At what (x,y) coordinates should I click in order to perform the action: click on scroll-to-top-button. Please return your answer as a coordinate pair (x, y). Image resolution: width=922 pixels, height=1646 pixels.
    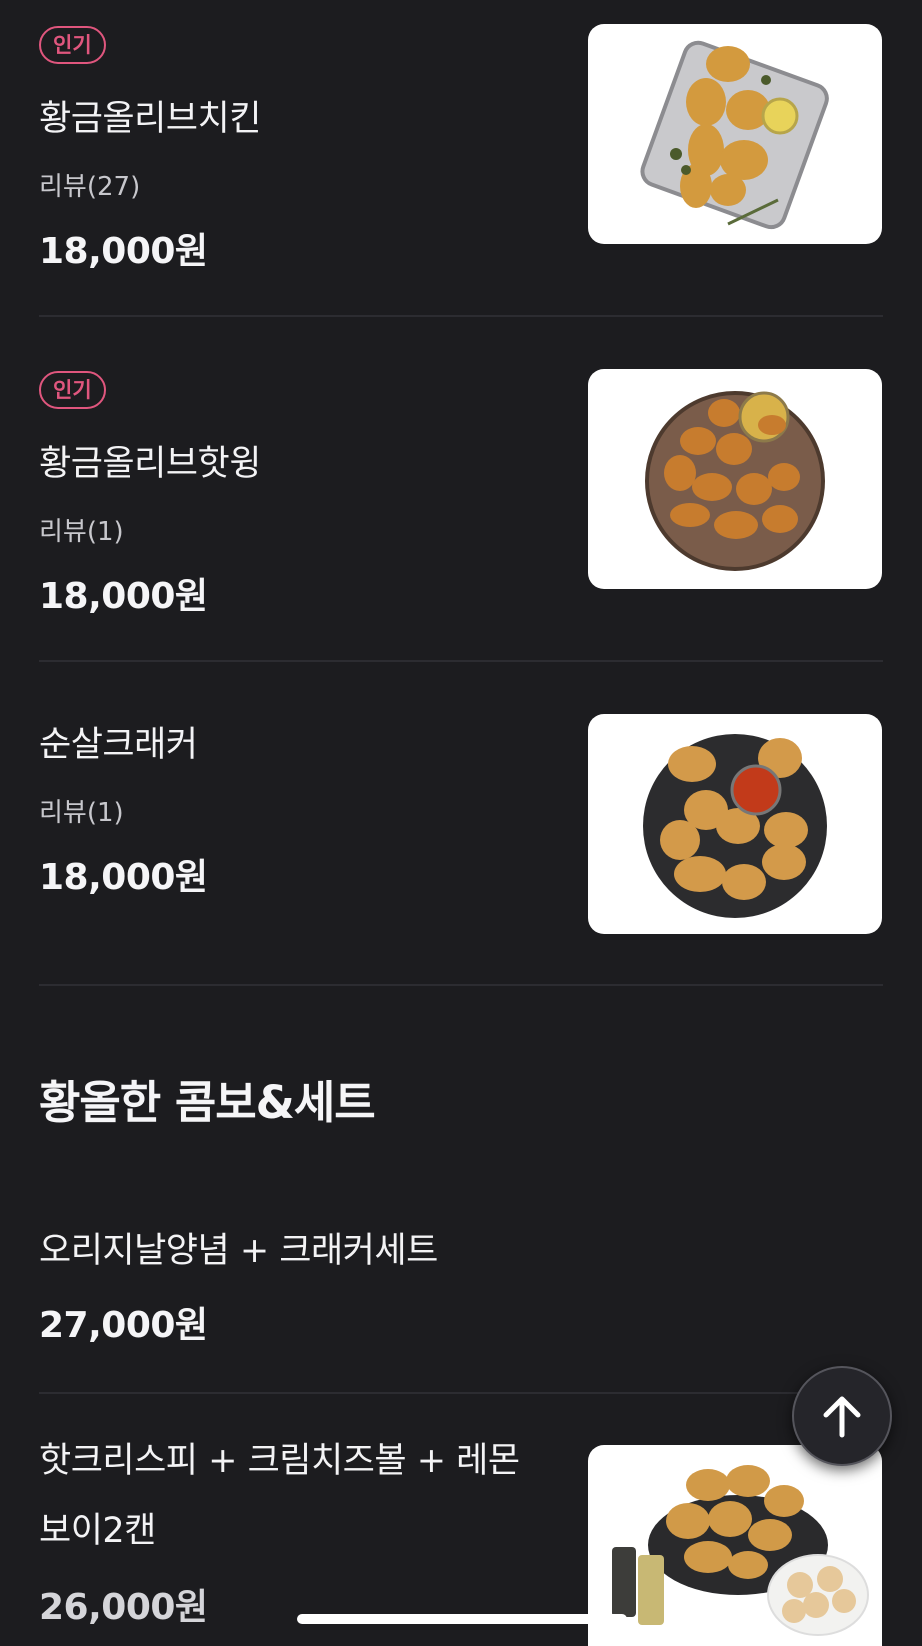
    Looking at the image, I should click on (842, 1416).